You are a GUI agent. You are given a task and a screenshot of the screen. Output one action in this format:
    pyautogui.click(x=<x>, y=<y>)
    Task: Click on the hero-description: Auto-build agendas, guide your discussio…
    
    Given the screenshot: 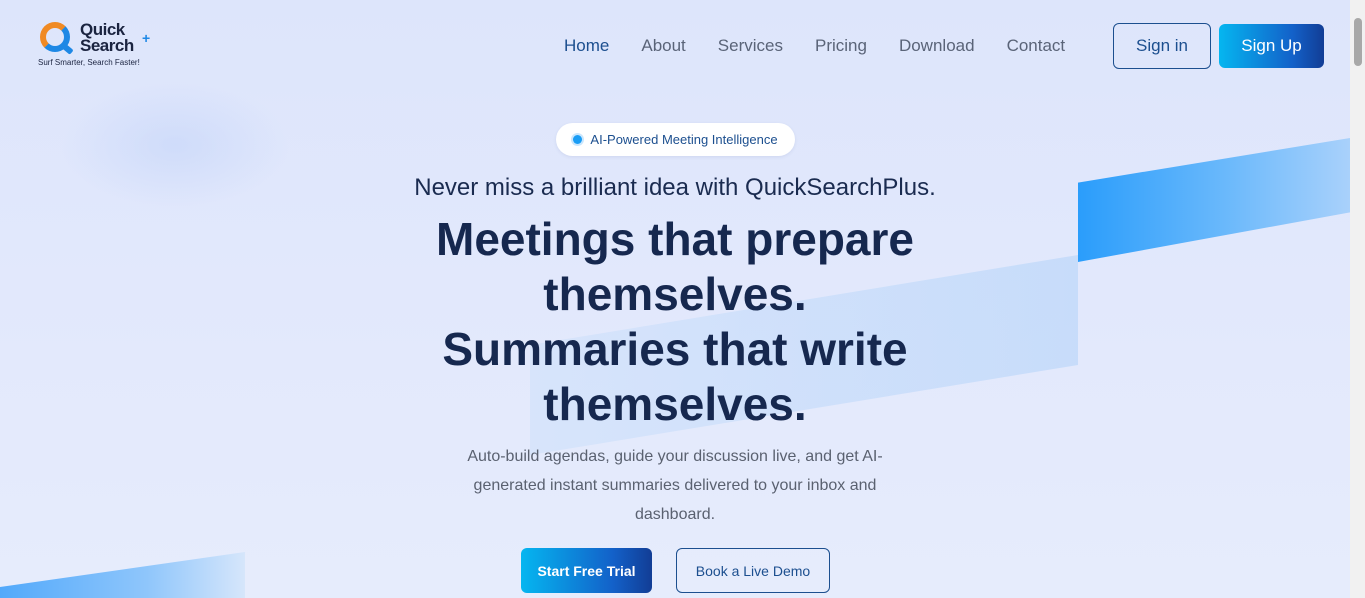 What is the action you would take?
    pyautogui.click(x=675, y=485)
    